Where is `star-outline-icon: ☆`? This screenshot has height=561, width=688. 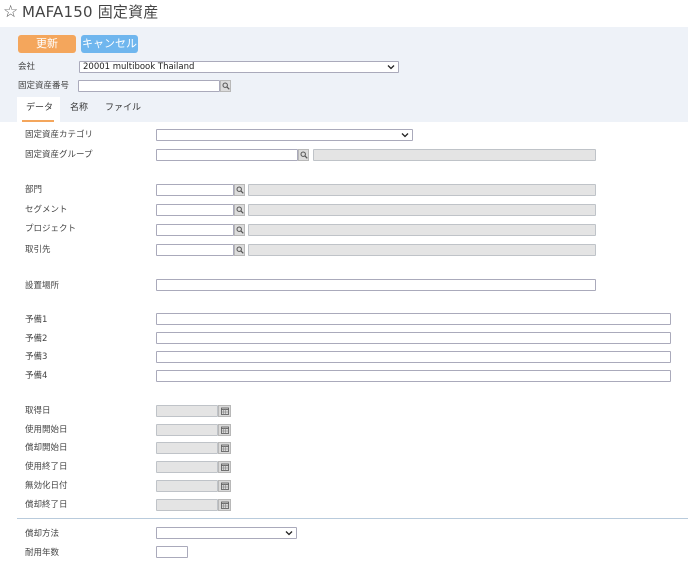 star-outline-icon: ☆ is located at coordinates (10, 12).